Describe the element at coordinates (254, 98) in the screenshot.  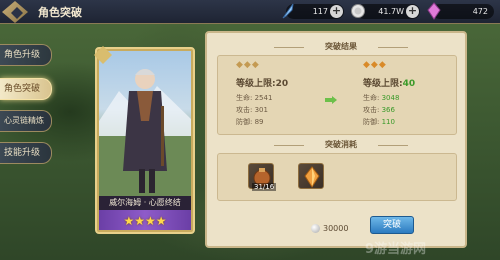
I see `current-hp: 生命: 2541` at that location.